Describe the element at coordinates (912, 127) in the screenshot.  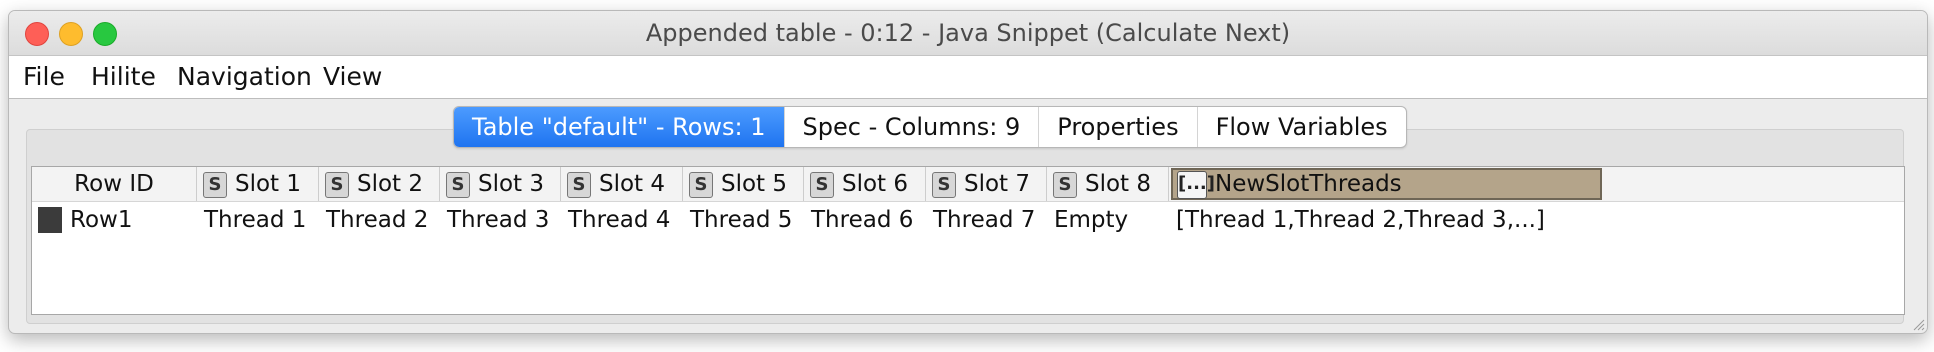
I see `tab-spec: Spec - Columns: 9` at that location.